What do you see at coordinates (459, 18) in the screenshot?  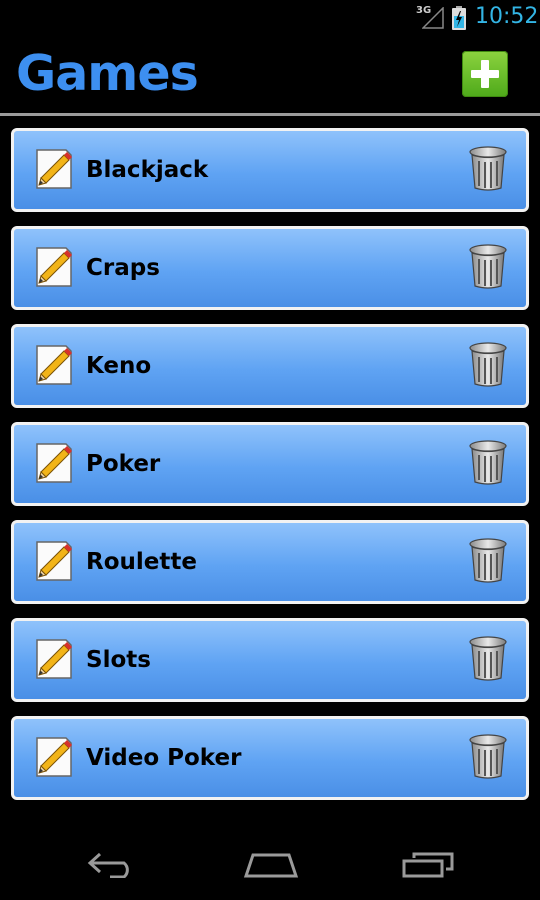 I see `battery-charging-icon` at bounding box center [459, 18].